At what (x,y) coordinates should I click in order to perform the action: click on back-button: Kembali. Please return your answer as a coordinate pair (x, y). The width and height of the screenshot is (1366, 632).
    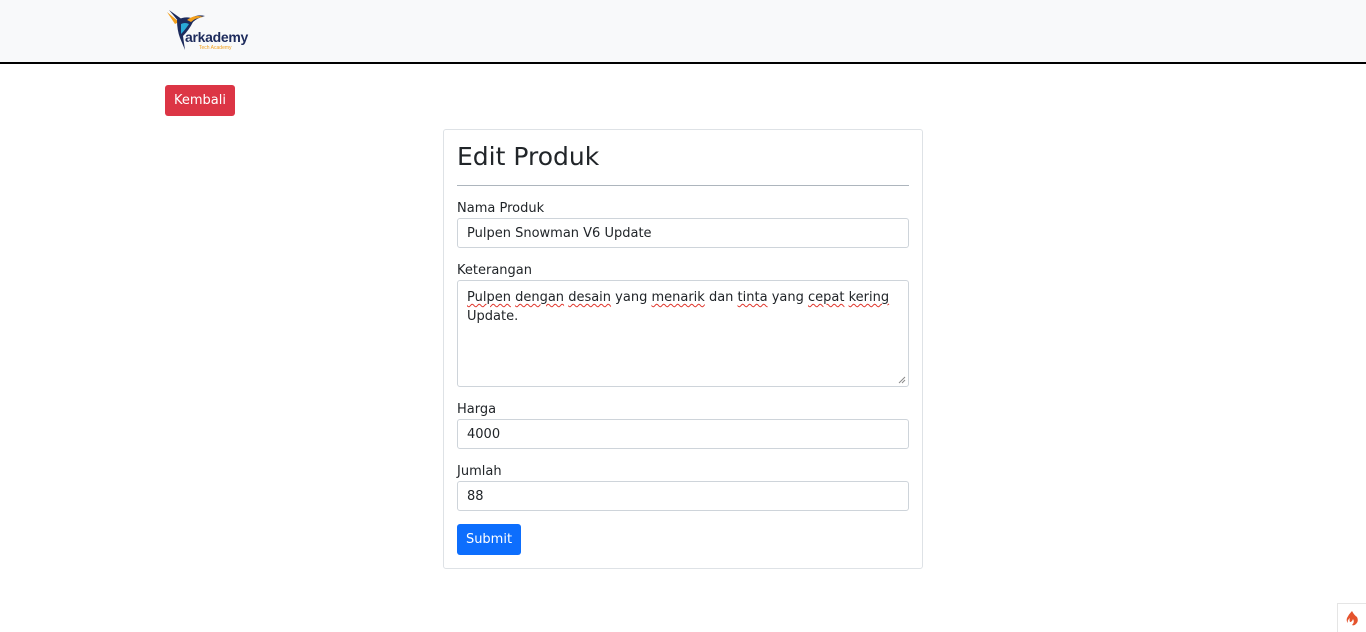
    Looking at the image, I should click on (200, 100).